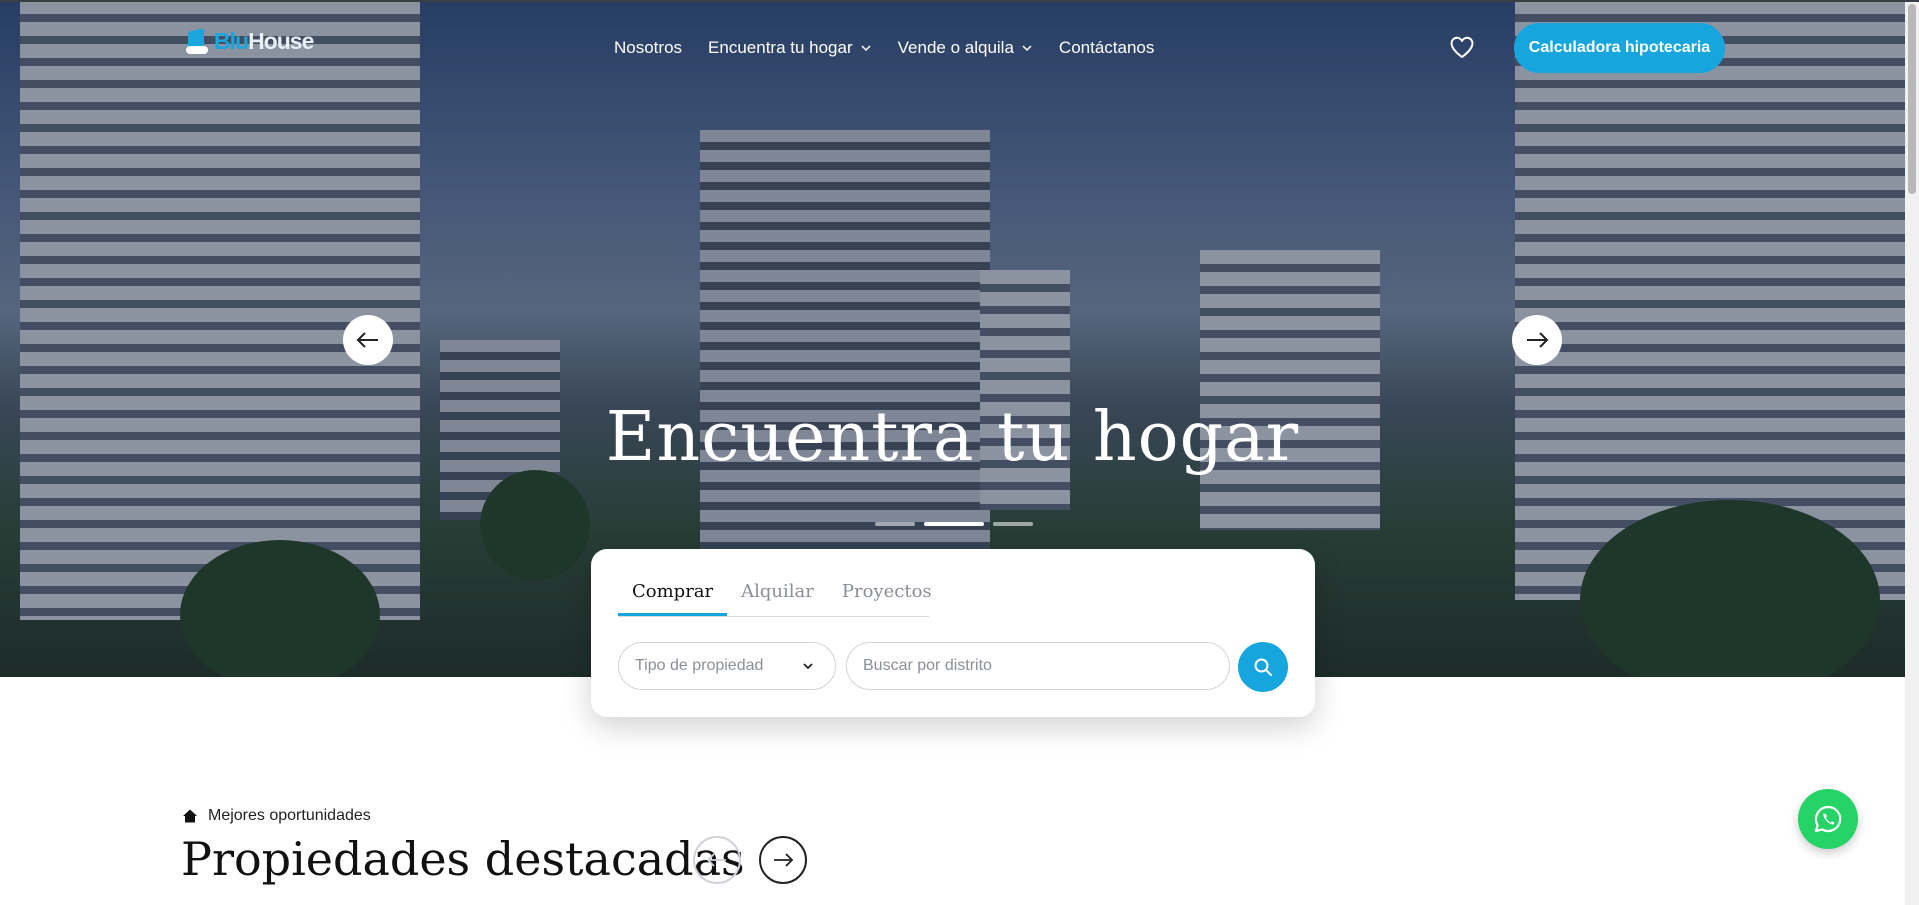  I want to click on featured-next-button, so click(783, 860).